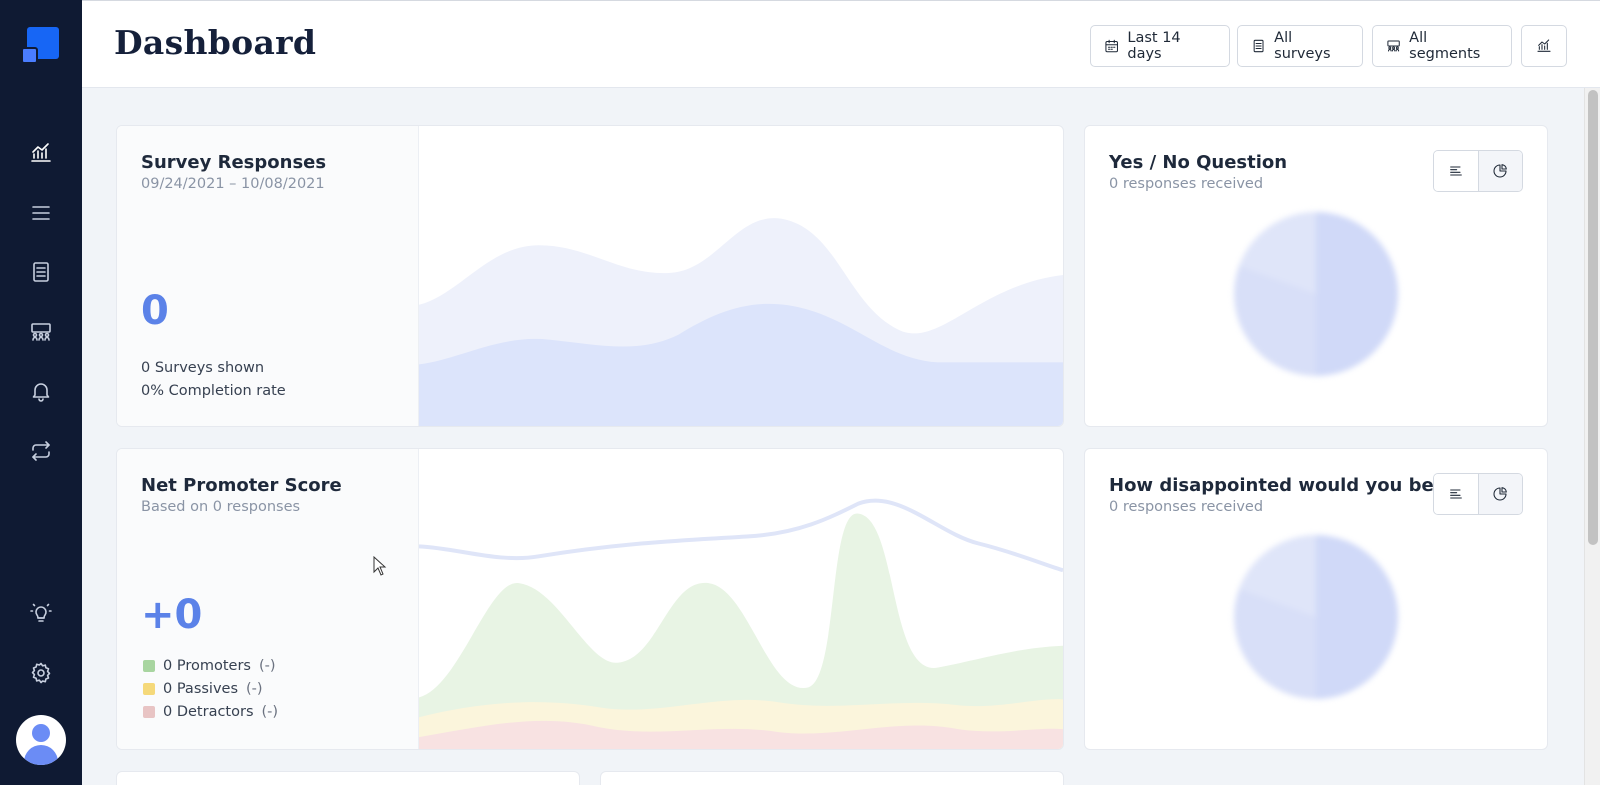 Image resolution: width=1600 pixels, height=785 pixels. I want to click on legend-promoters: 0 Promoters (-), so click(209, 666).